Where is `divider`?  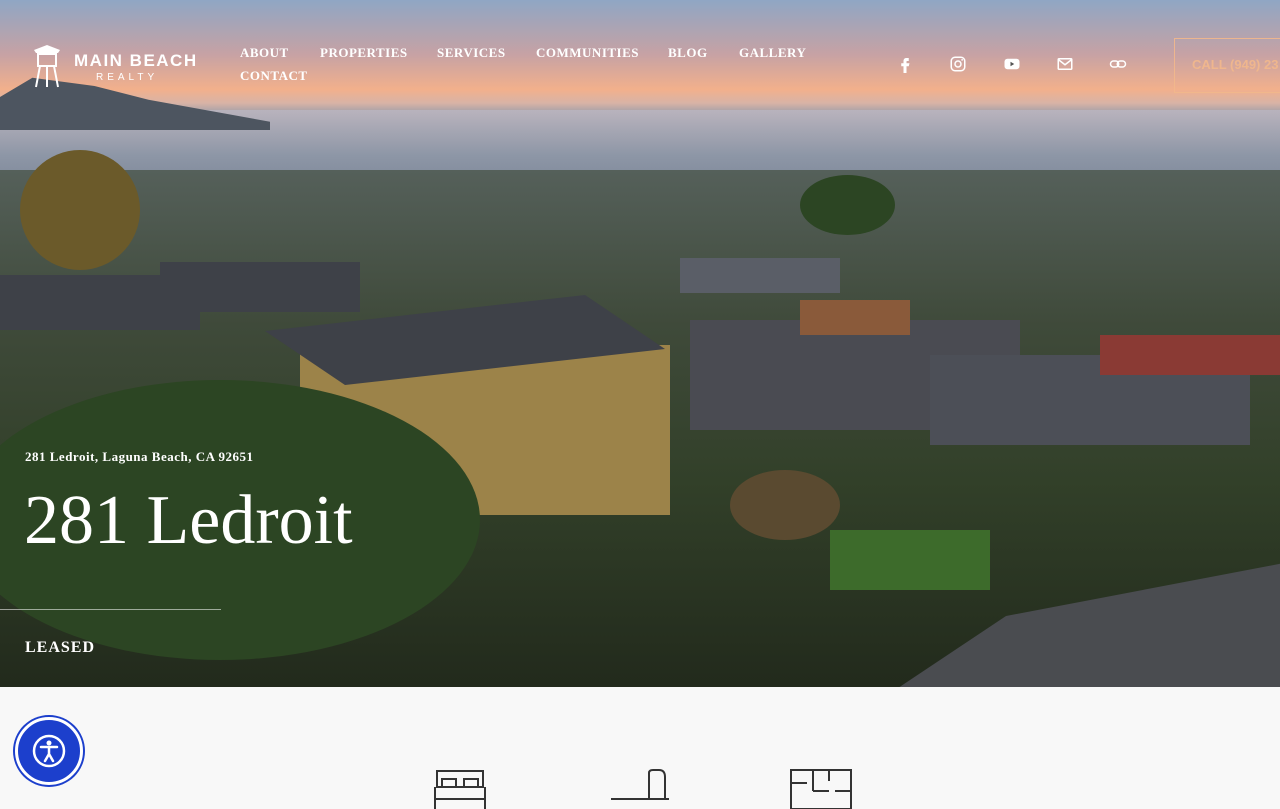
divider is located at coordinates (110, 609).